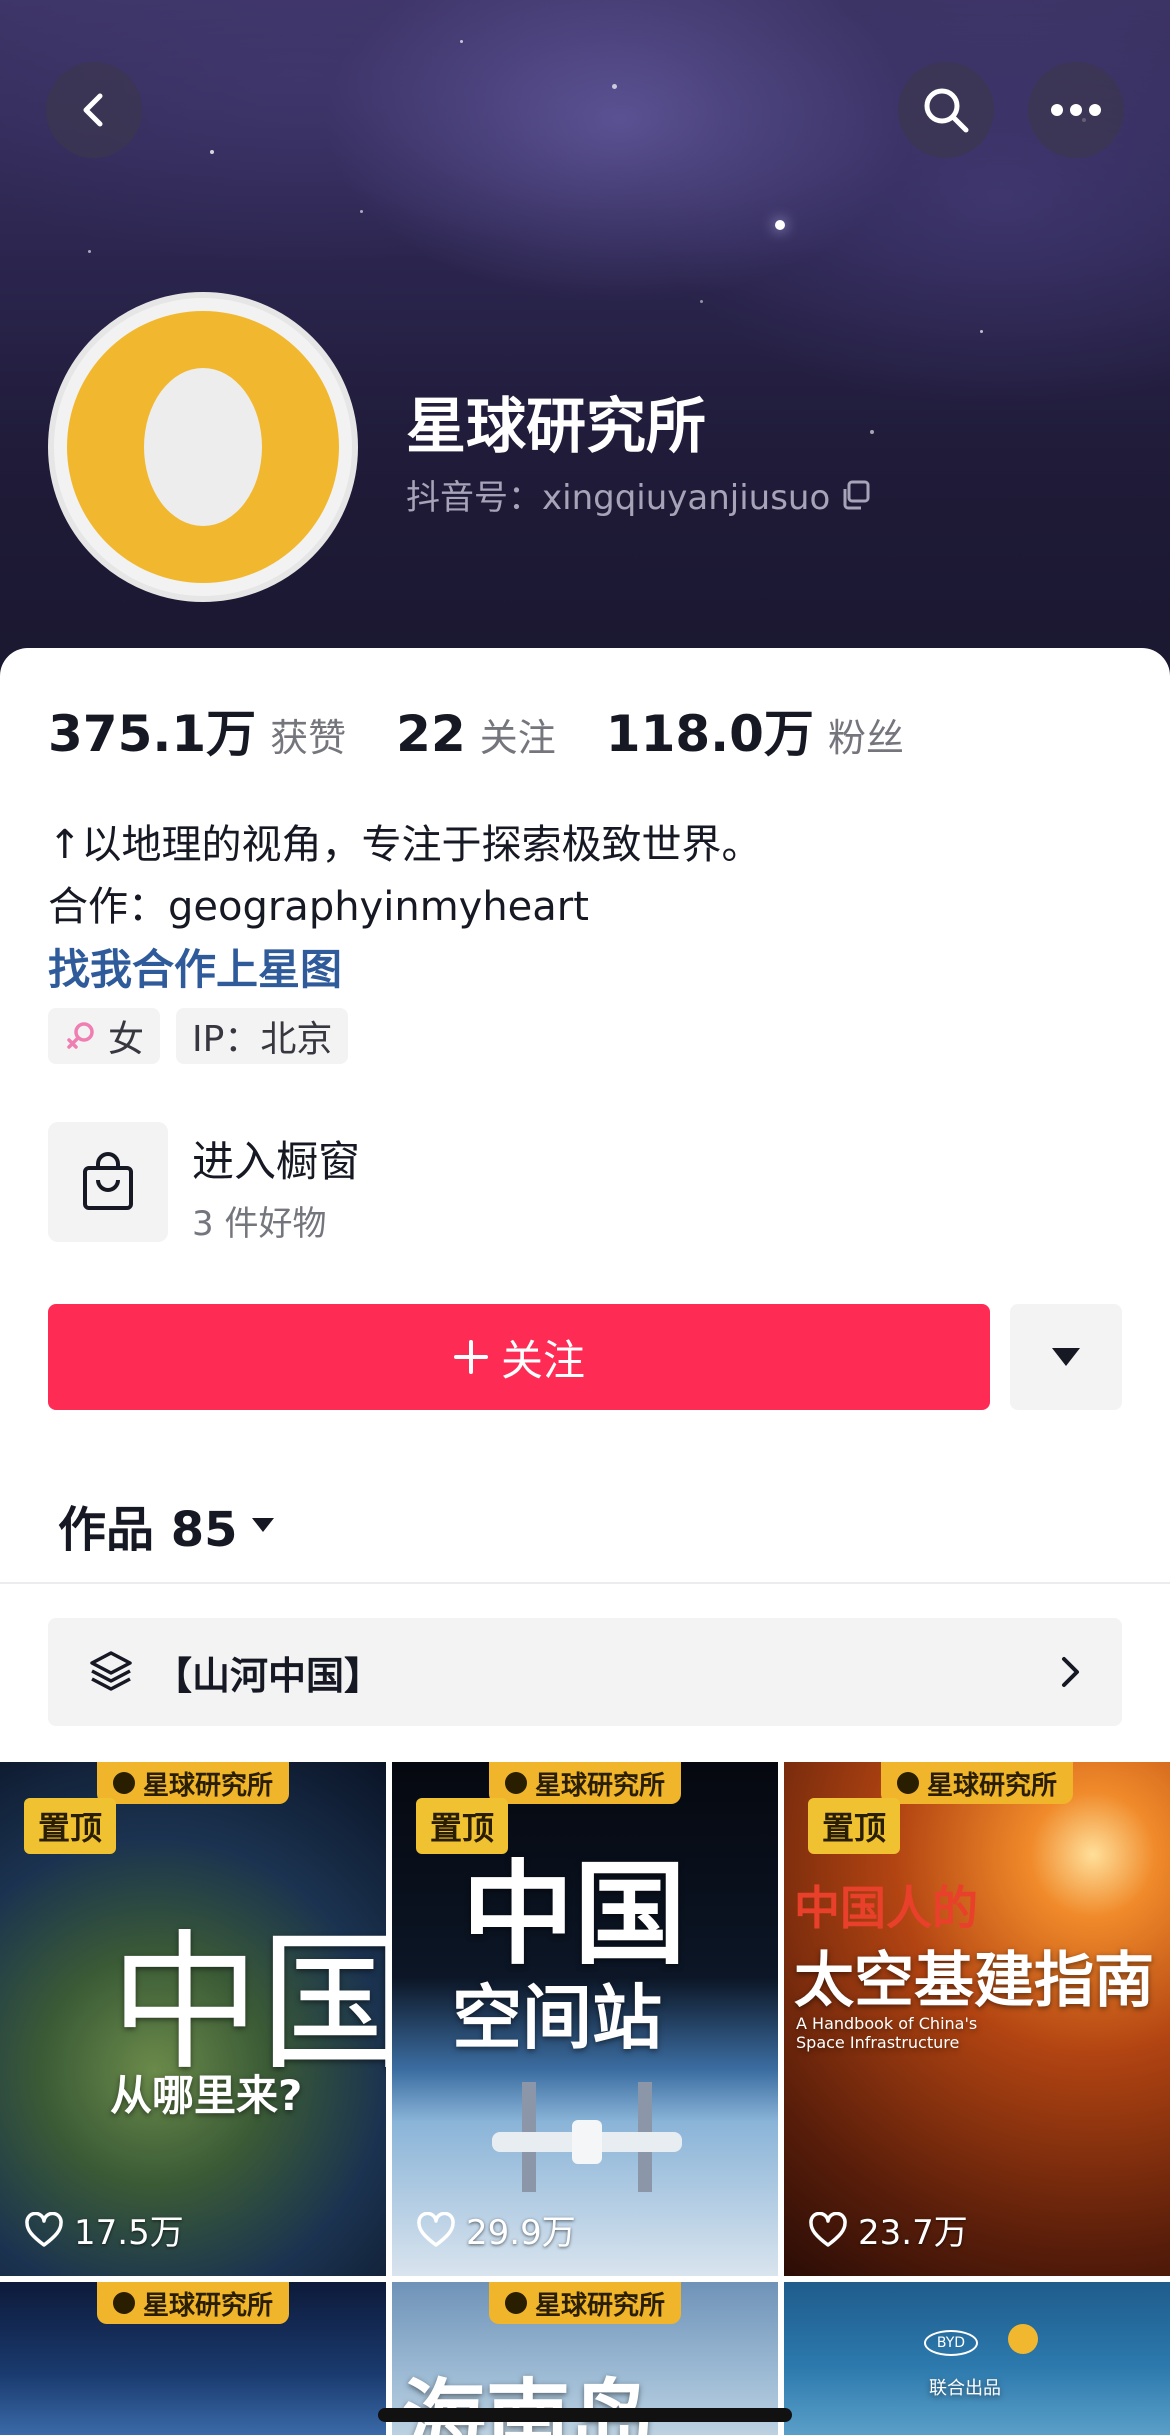  Describe the element at coordinates (308, 738) in the screenshot. I see `likes-label: 获赞` at that location.